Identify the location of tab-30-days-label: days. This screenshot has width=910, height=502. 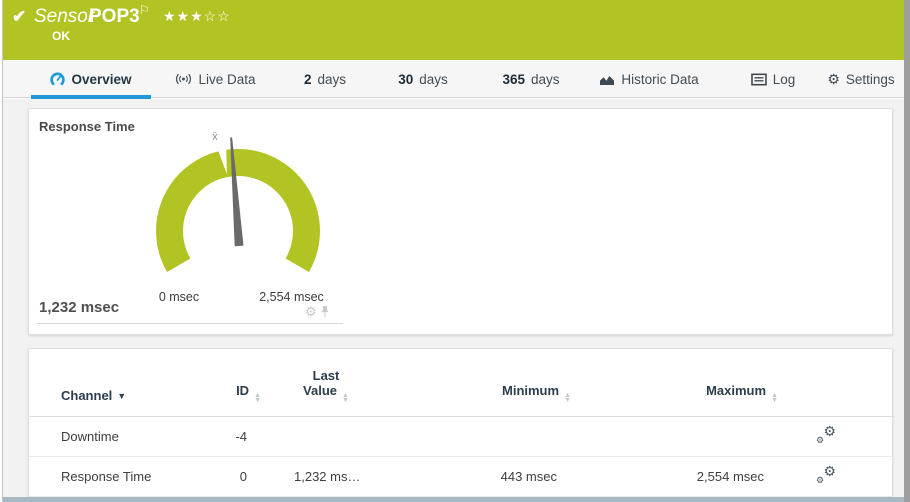
(433, 79).